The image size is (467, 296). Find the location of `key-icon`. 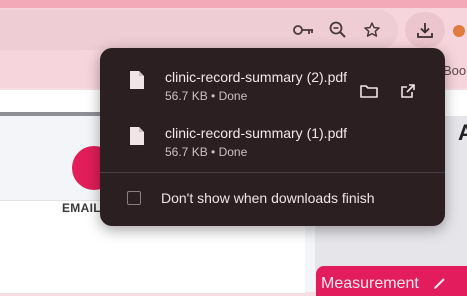

key-icon is located at coordinates (304, 30).